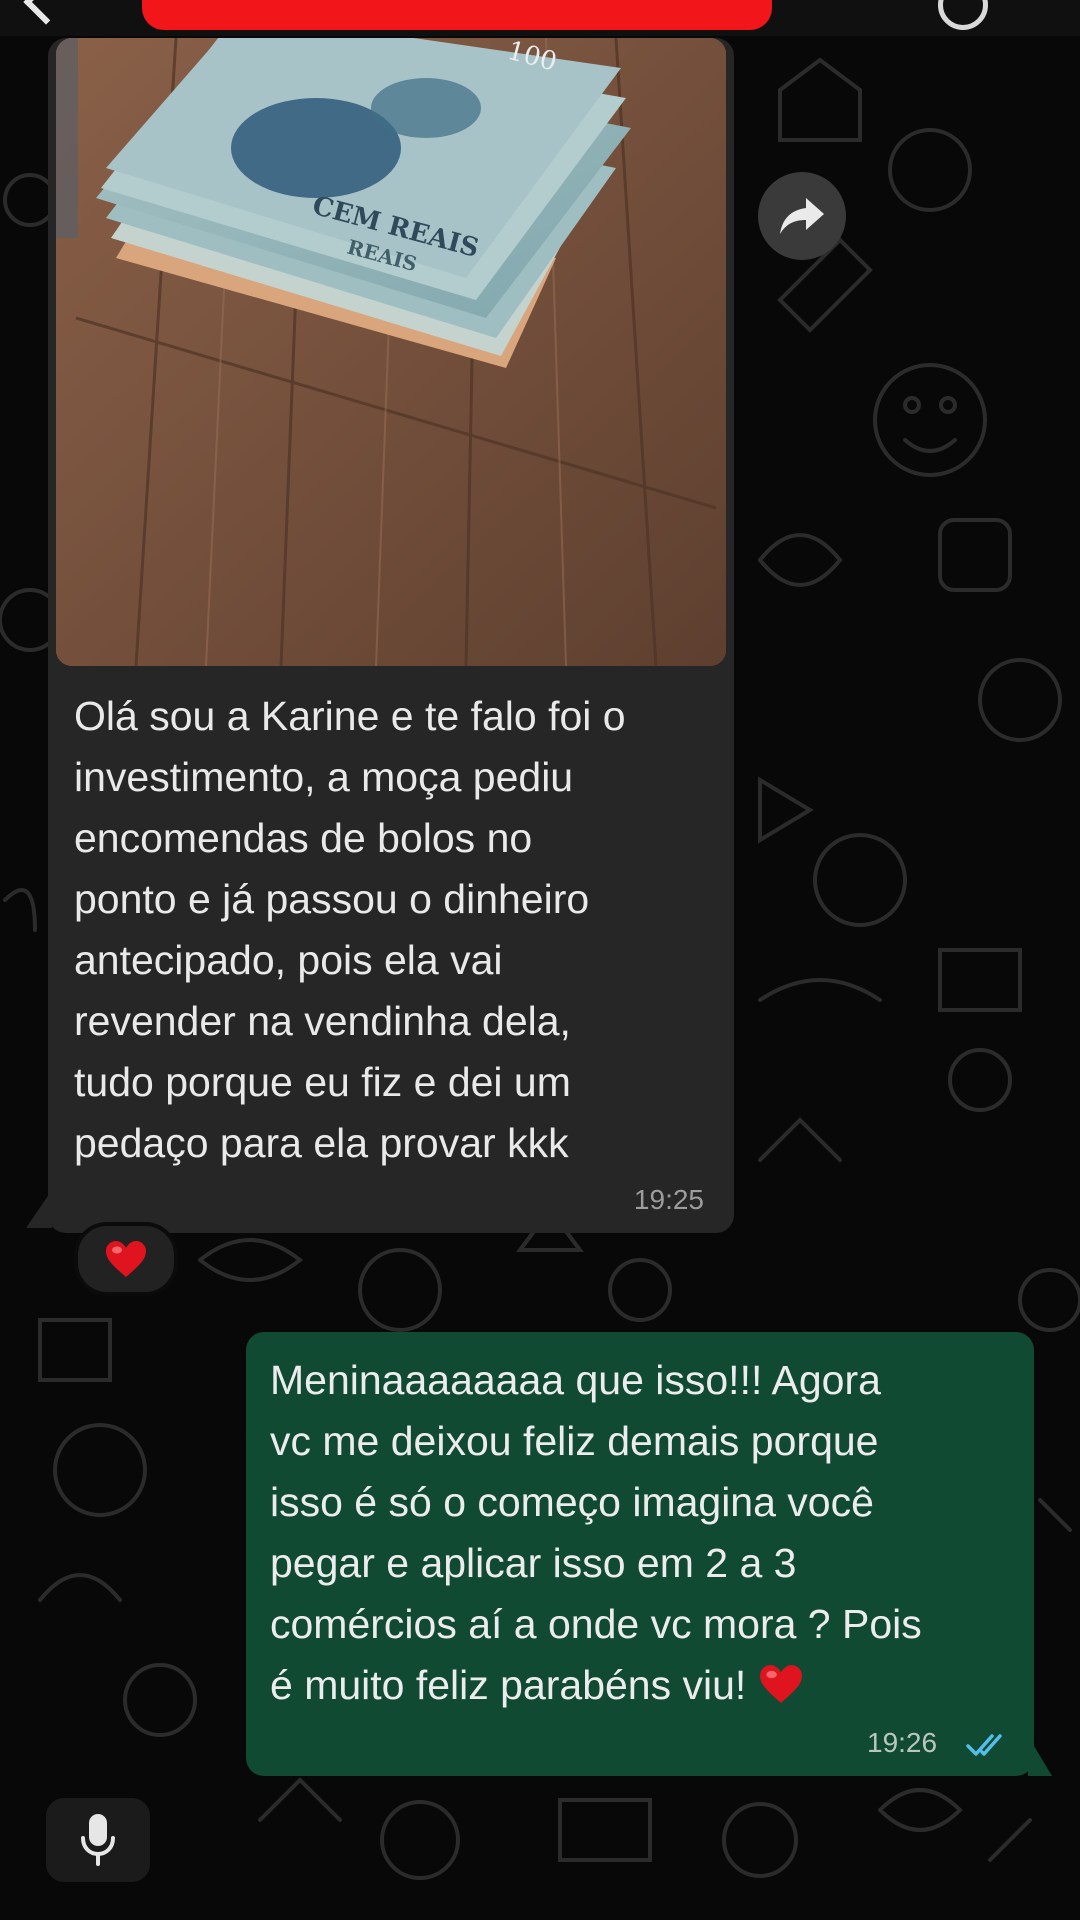 The height and width of the screenshot is (1920, 1080). What do you see at coordinates (780, 1684) in the screenshot?
I see `heart-emoji-icon` at bounding box center [780, 1684].